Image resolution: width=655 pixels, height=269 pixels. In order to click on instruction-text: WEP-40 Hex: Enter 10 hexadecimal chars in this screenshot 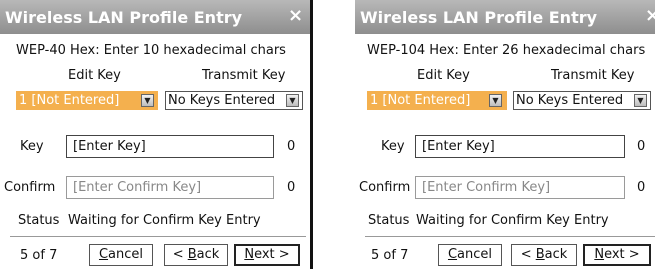, I will do `click(151, 50)`.